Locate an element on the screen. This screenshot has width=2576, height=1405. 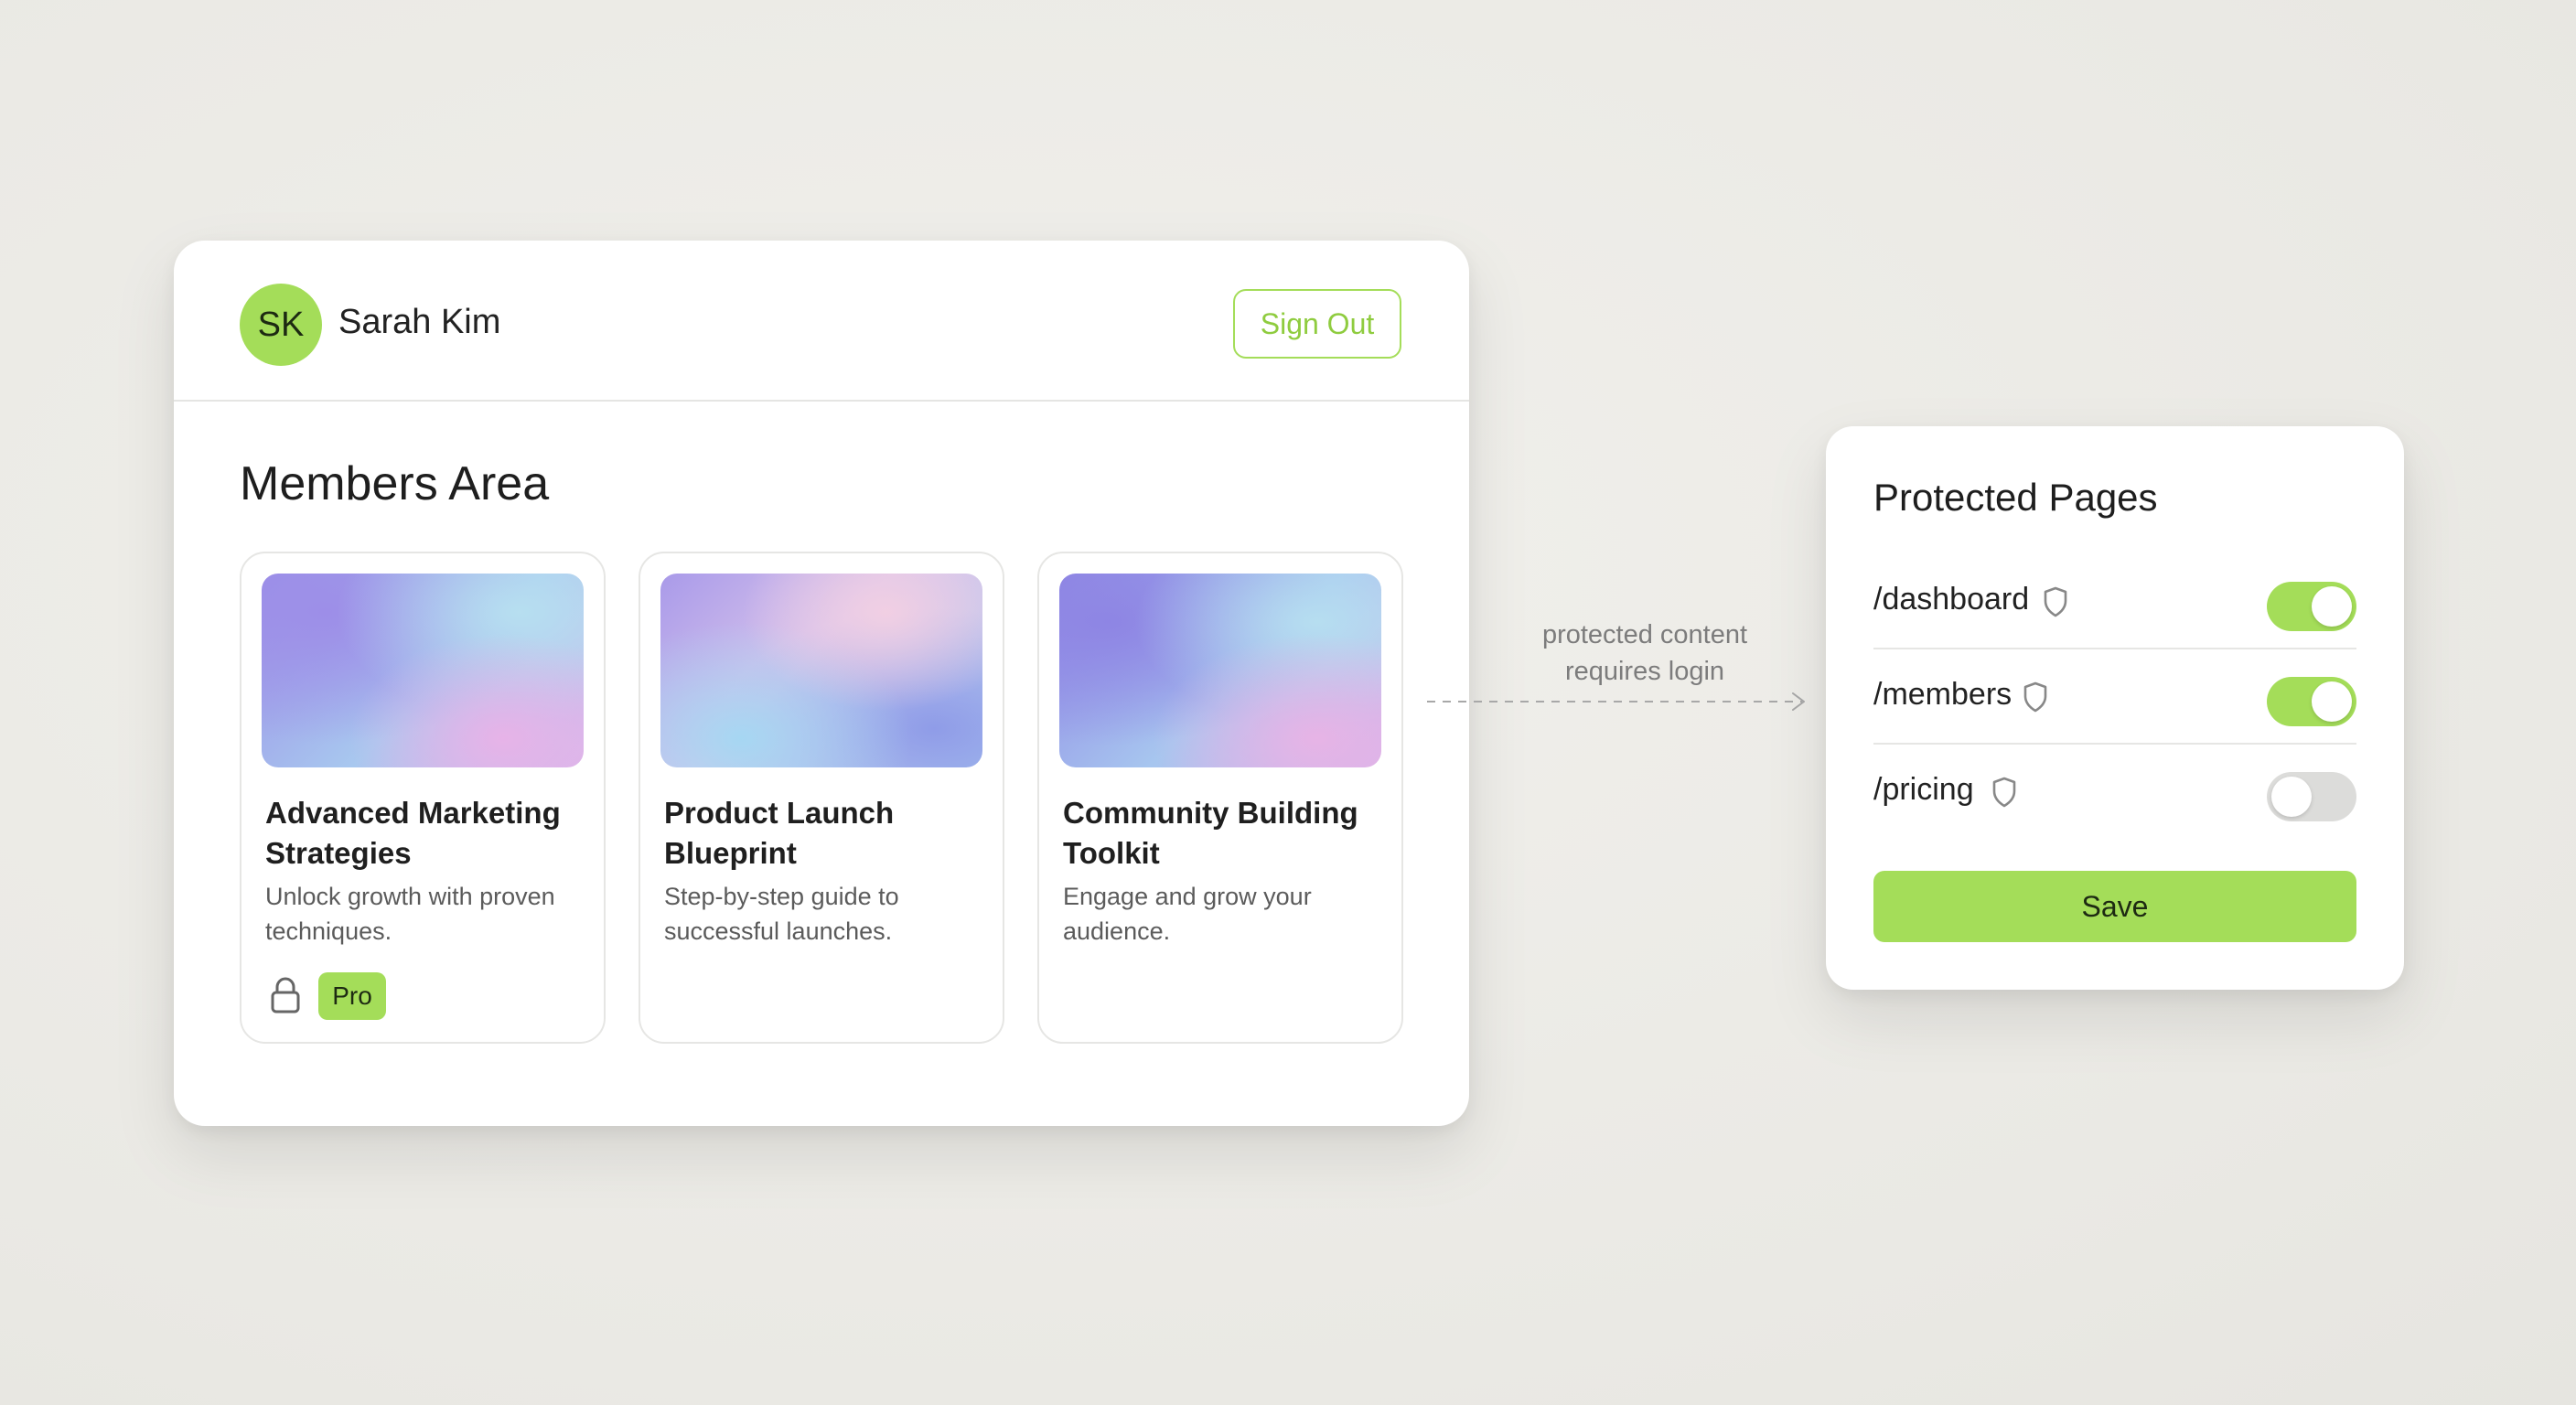
route-path: /members is located at coordinates (1943, 694).